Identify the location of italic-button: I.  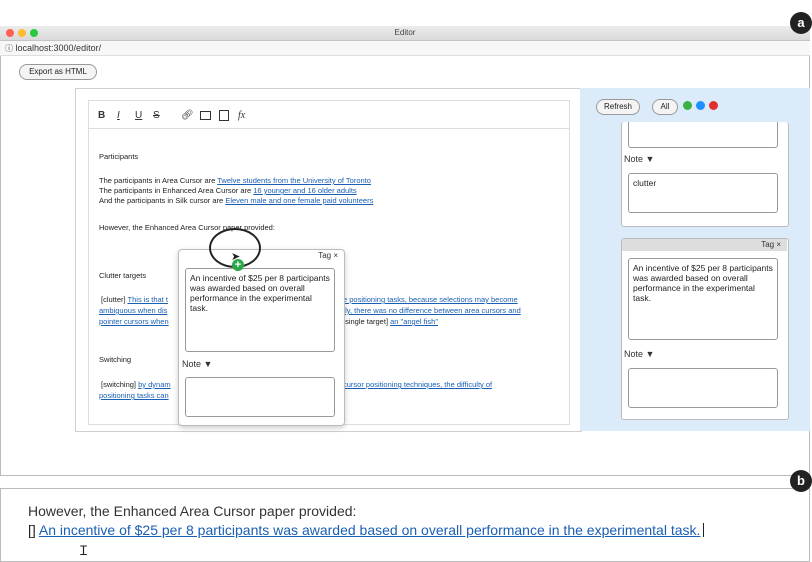
(118, 115).